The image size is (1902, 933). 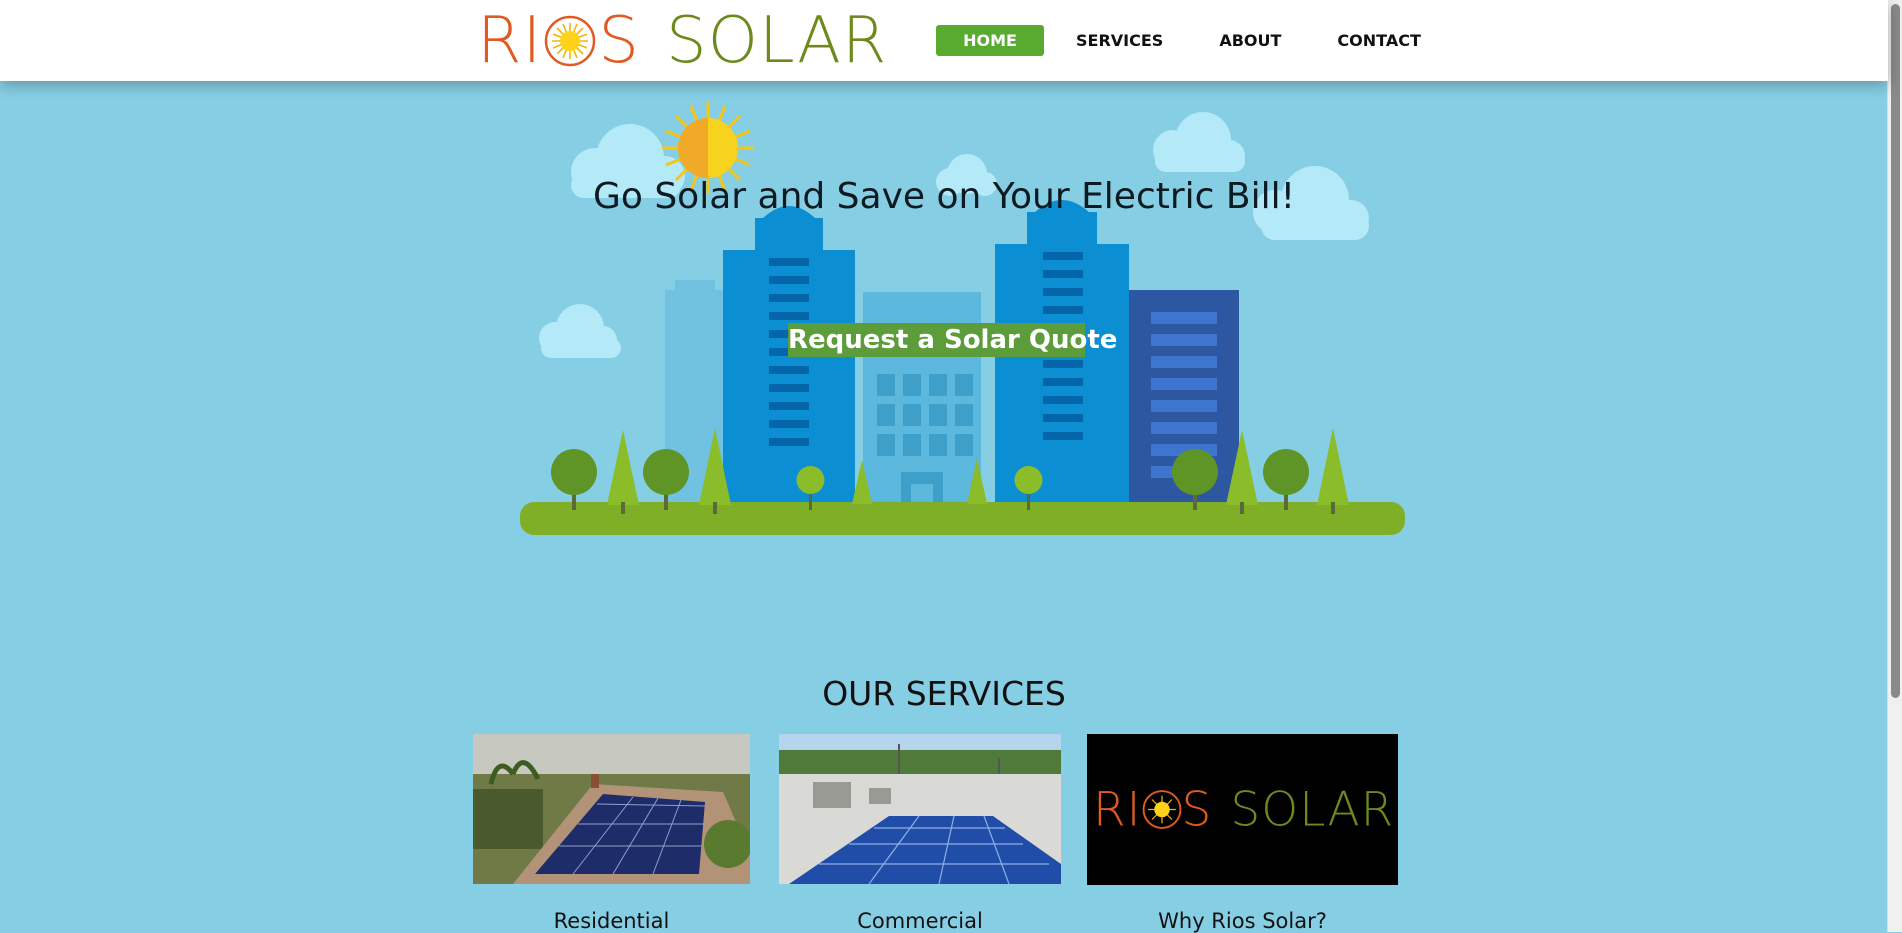 I want to click on ground, so click(x=962, y=518).